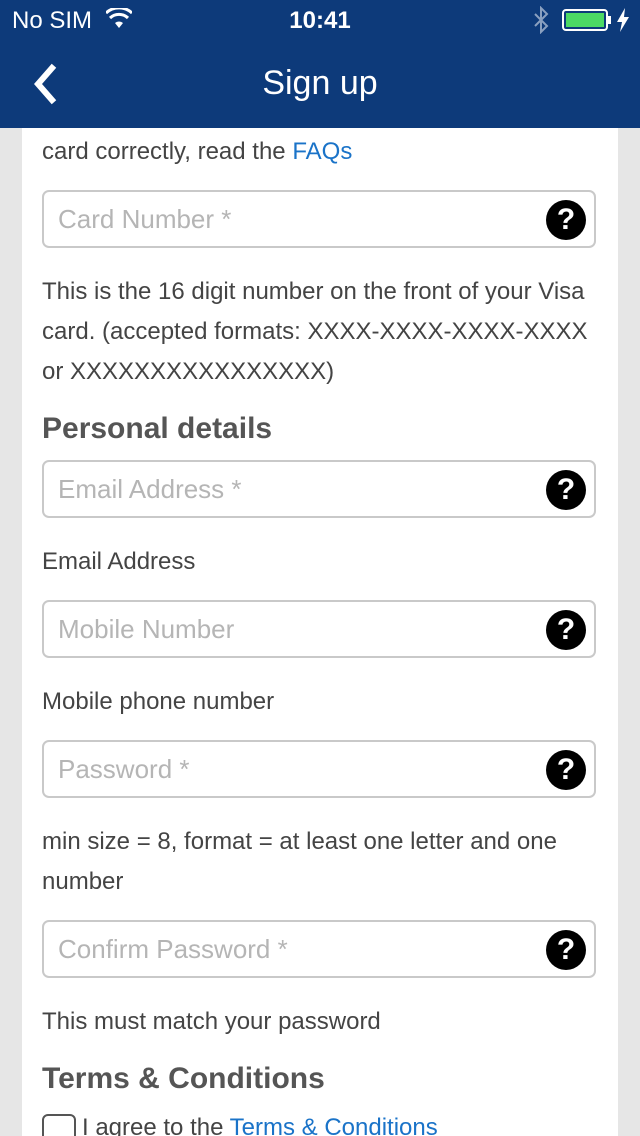 The height and width of the screenshot is (1136, 640). Describe the element at coordinates (157, 428) in the screenshot. I see `personal-details-heading: Personal details` at that location.